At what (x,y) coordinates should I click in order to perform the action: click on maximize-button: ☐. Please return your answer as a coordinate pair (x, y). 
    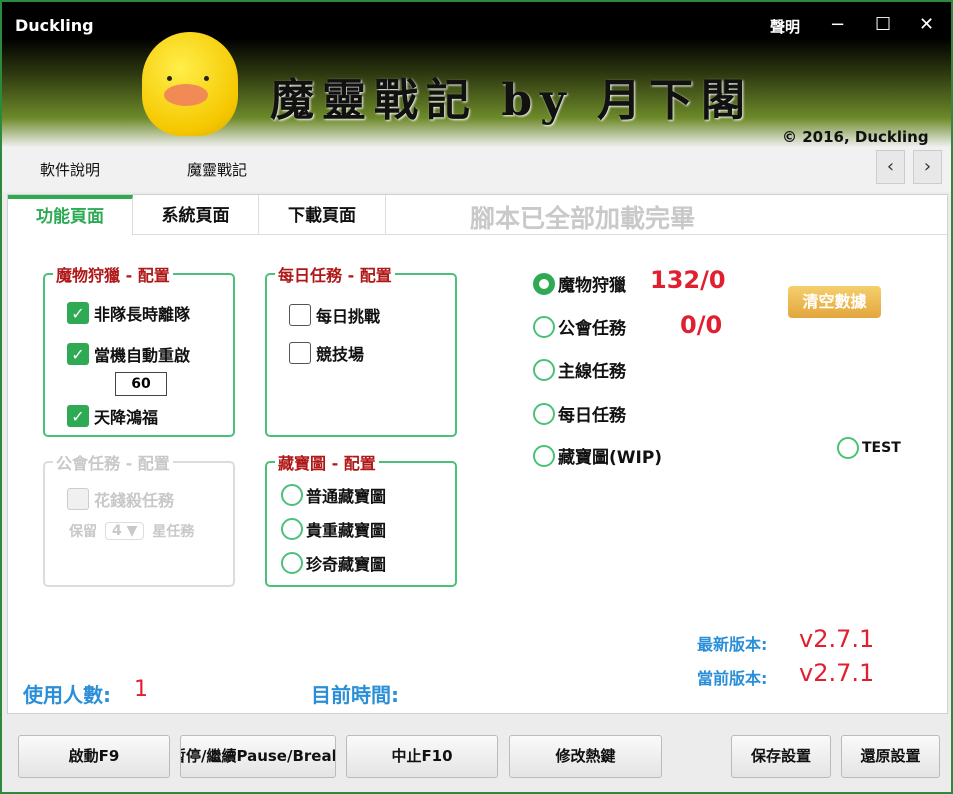
    Looking at the image, I should click on (883, 24).